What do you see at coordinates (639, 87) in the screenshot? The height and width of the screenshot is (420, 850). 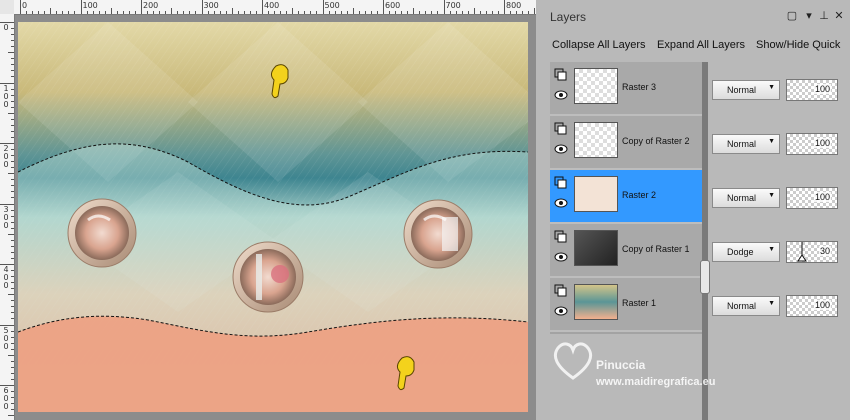 I see `layer-name: Raster 3` at bounding box center [639, 87].